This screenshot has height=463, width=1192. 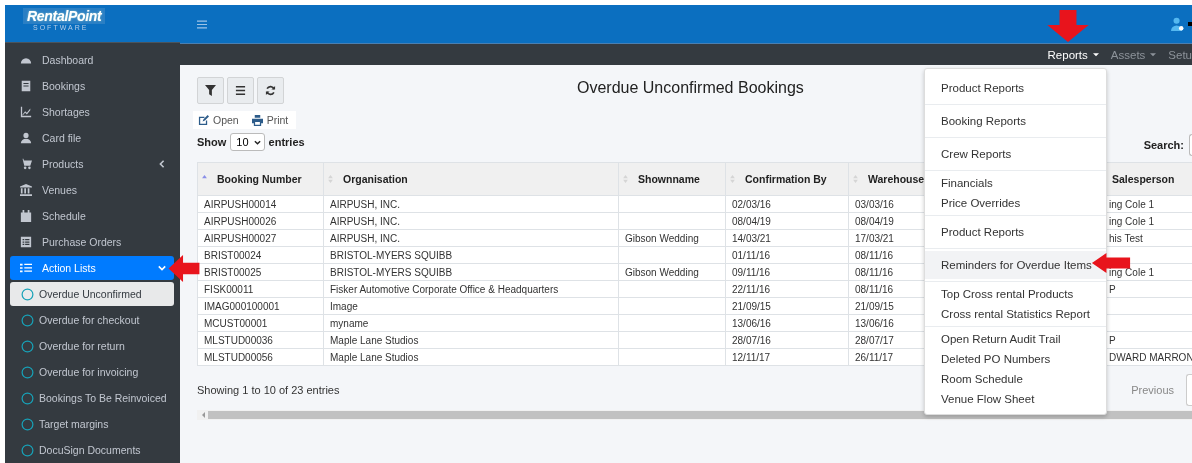 What do you see at coordinates (1015, 379) in the screenshot?
I see `menu-item: Room Schedule` at bounding box center [1015, 379].